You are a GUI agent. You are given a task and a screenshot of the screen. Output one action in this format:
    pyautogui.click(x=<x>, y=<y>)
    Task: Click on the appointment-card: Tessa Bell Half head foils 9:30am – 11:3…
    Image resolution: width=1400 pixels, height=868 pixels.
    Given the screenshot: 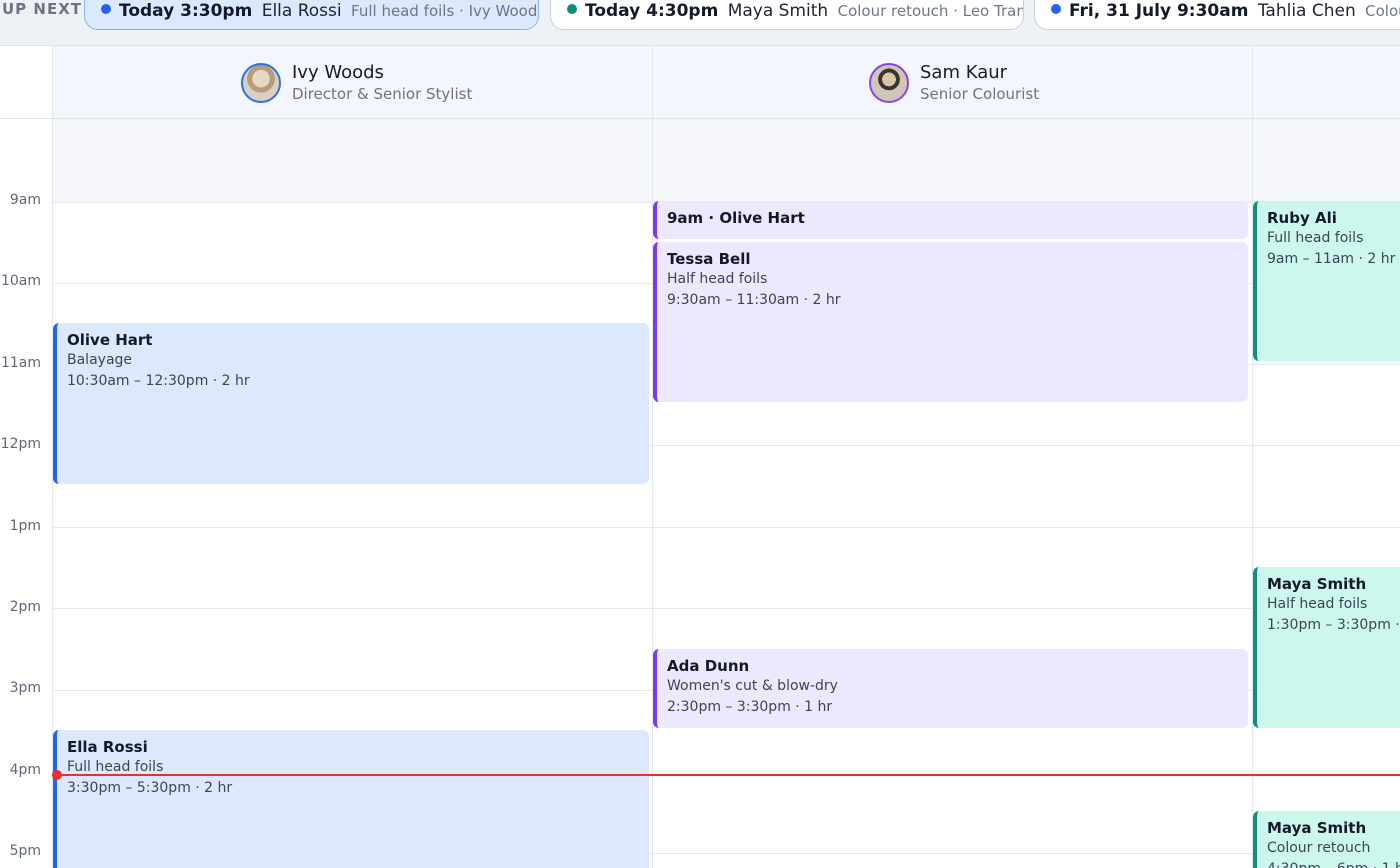 What is the action you would take?
    pyautogui.click(x=950, y=322)
    